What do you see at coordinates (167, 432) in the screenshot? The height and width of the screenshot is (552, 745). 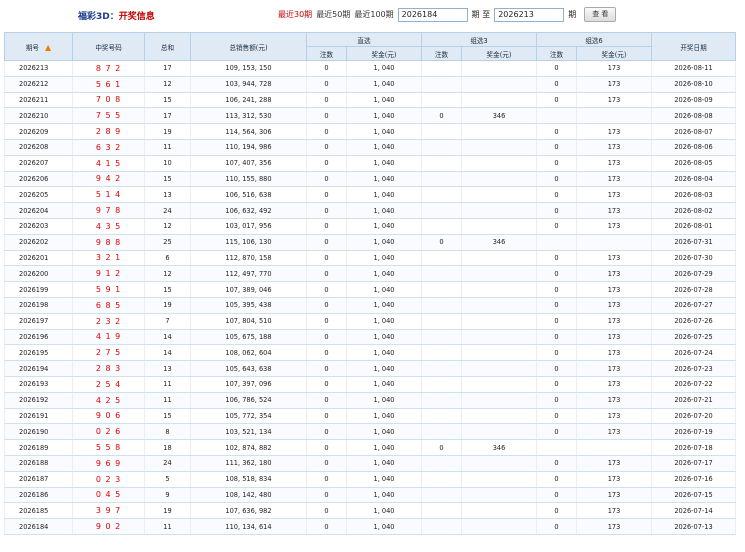 I see `cell-sum: 8` at bounding box center [167, 432].